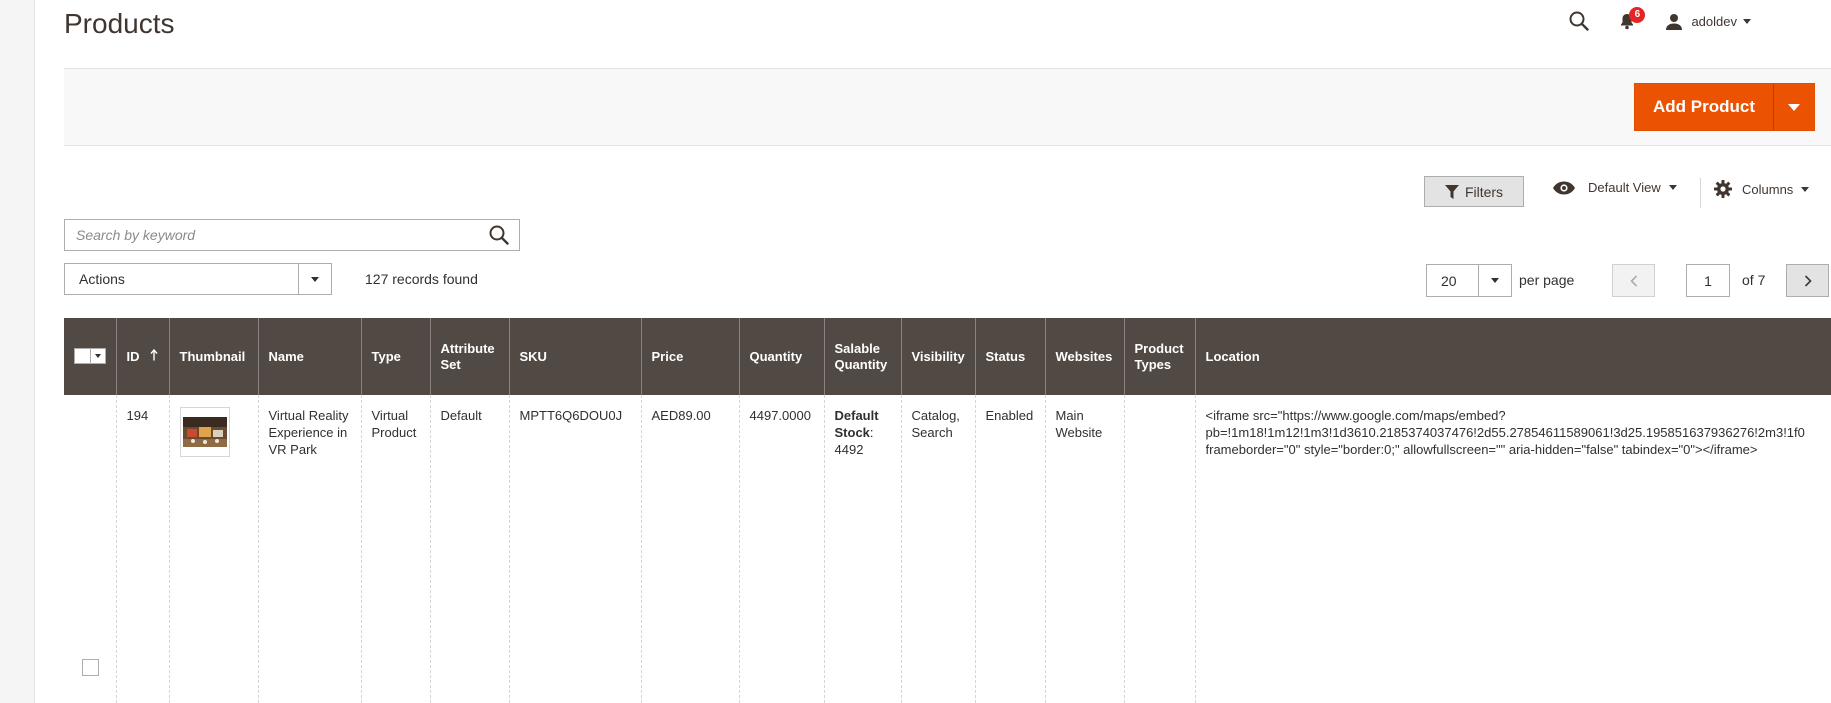 The height and width of the screenshot is (703, 1831). I want to click on user-menu-button: adoldev, so click(1708, 21).